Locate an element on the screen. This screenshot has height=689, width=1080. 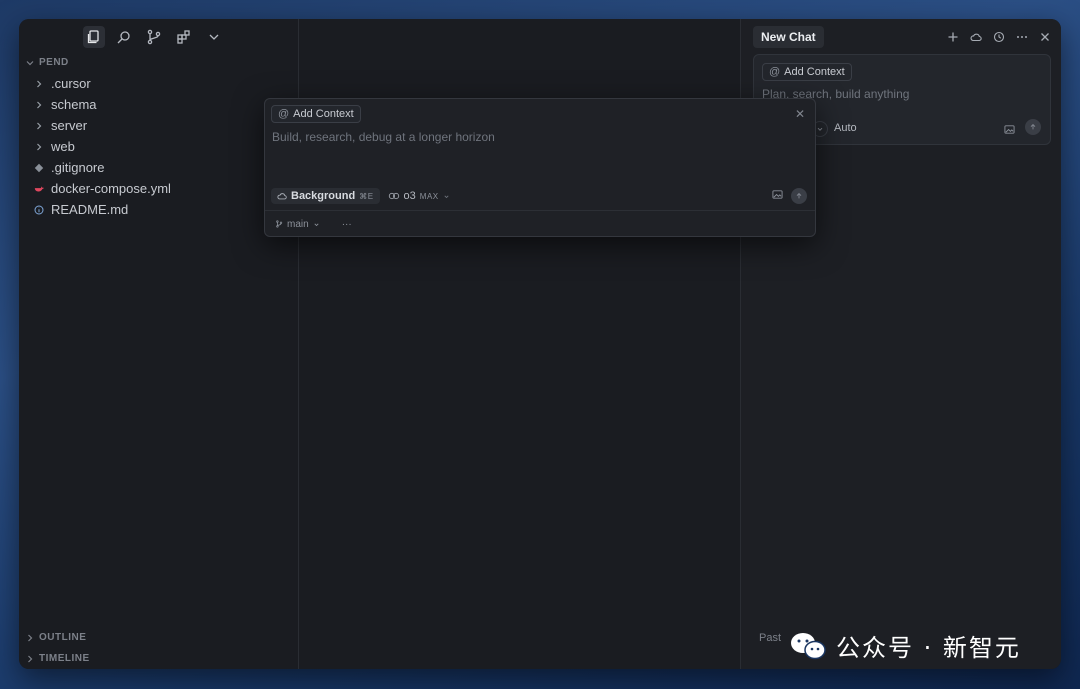
branch-name: main is located at coordinates (298, 224).